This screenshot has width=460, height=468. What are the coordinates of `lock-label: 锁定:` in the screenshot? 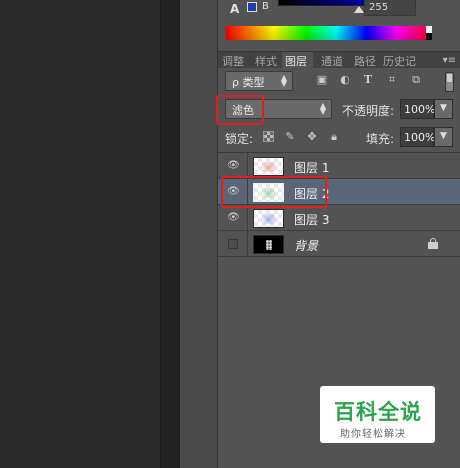 It's located at (239, 139).